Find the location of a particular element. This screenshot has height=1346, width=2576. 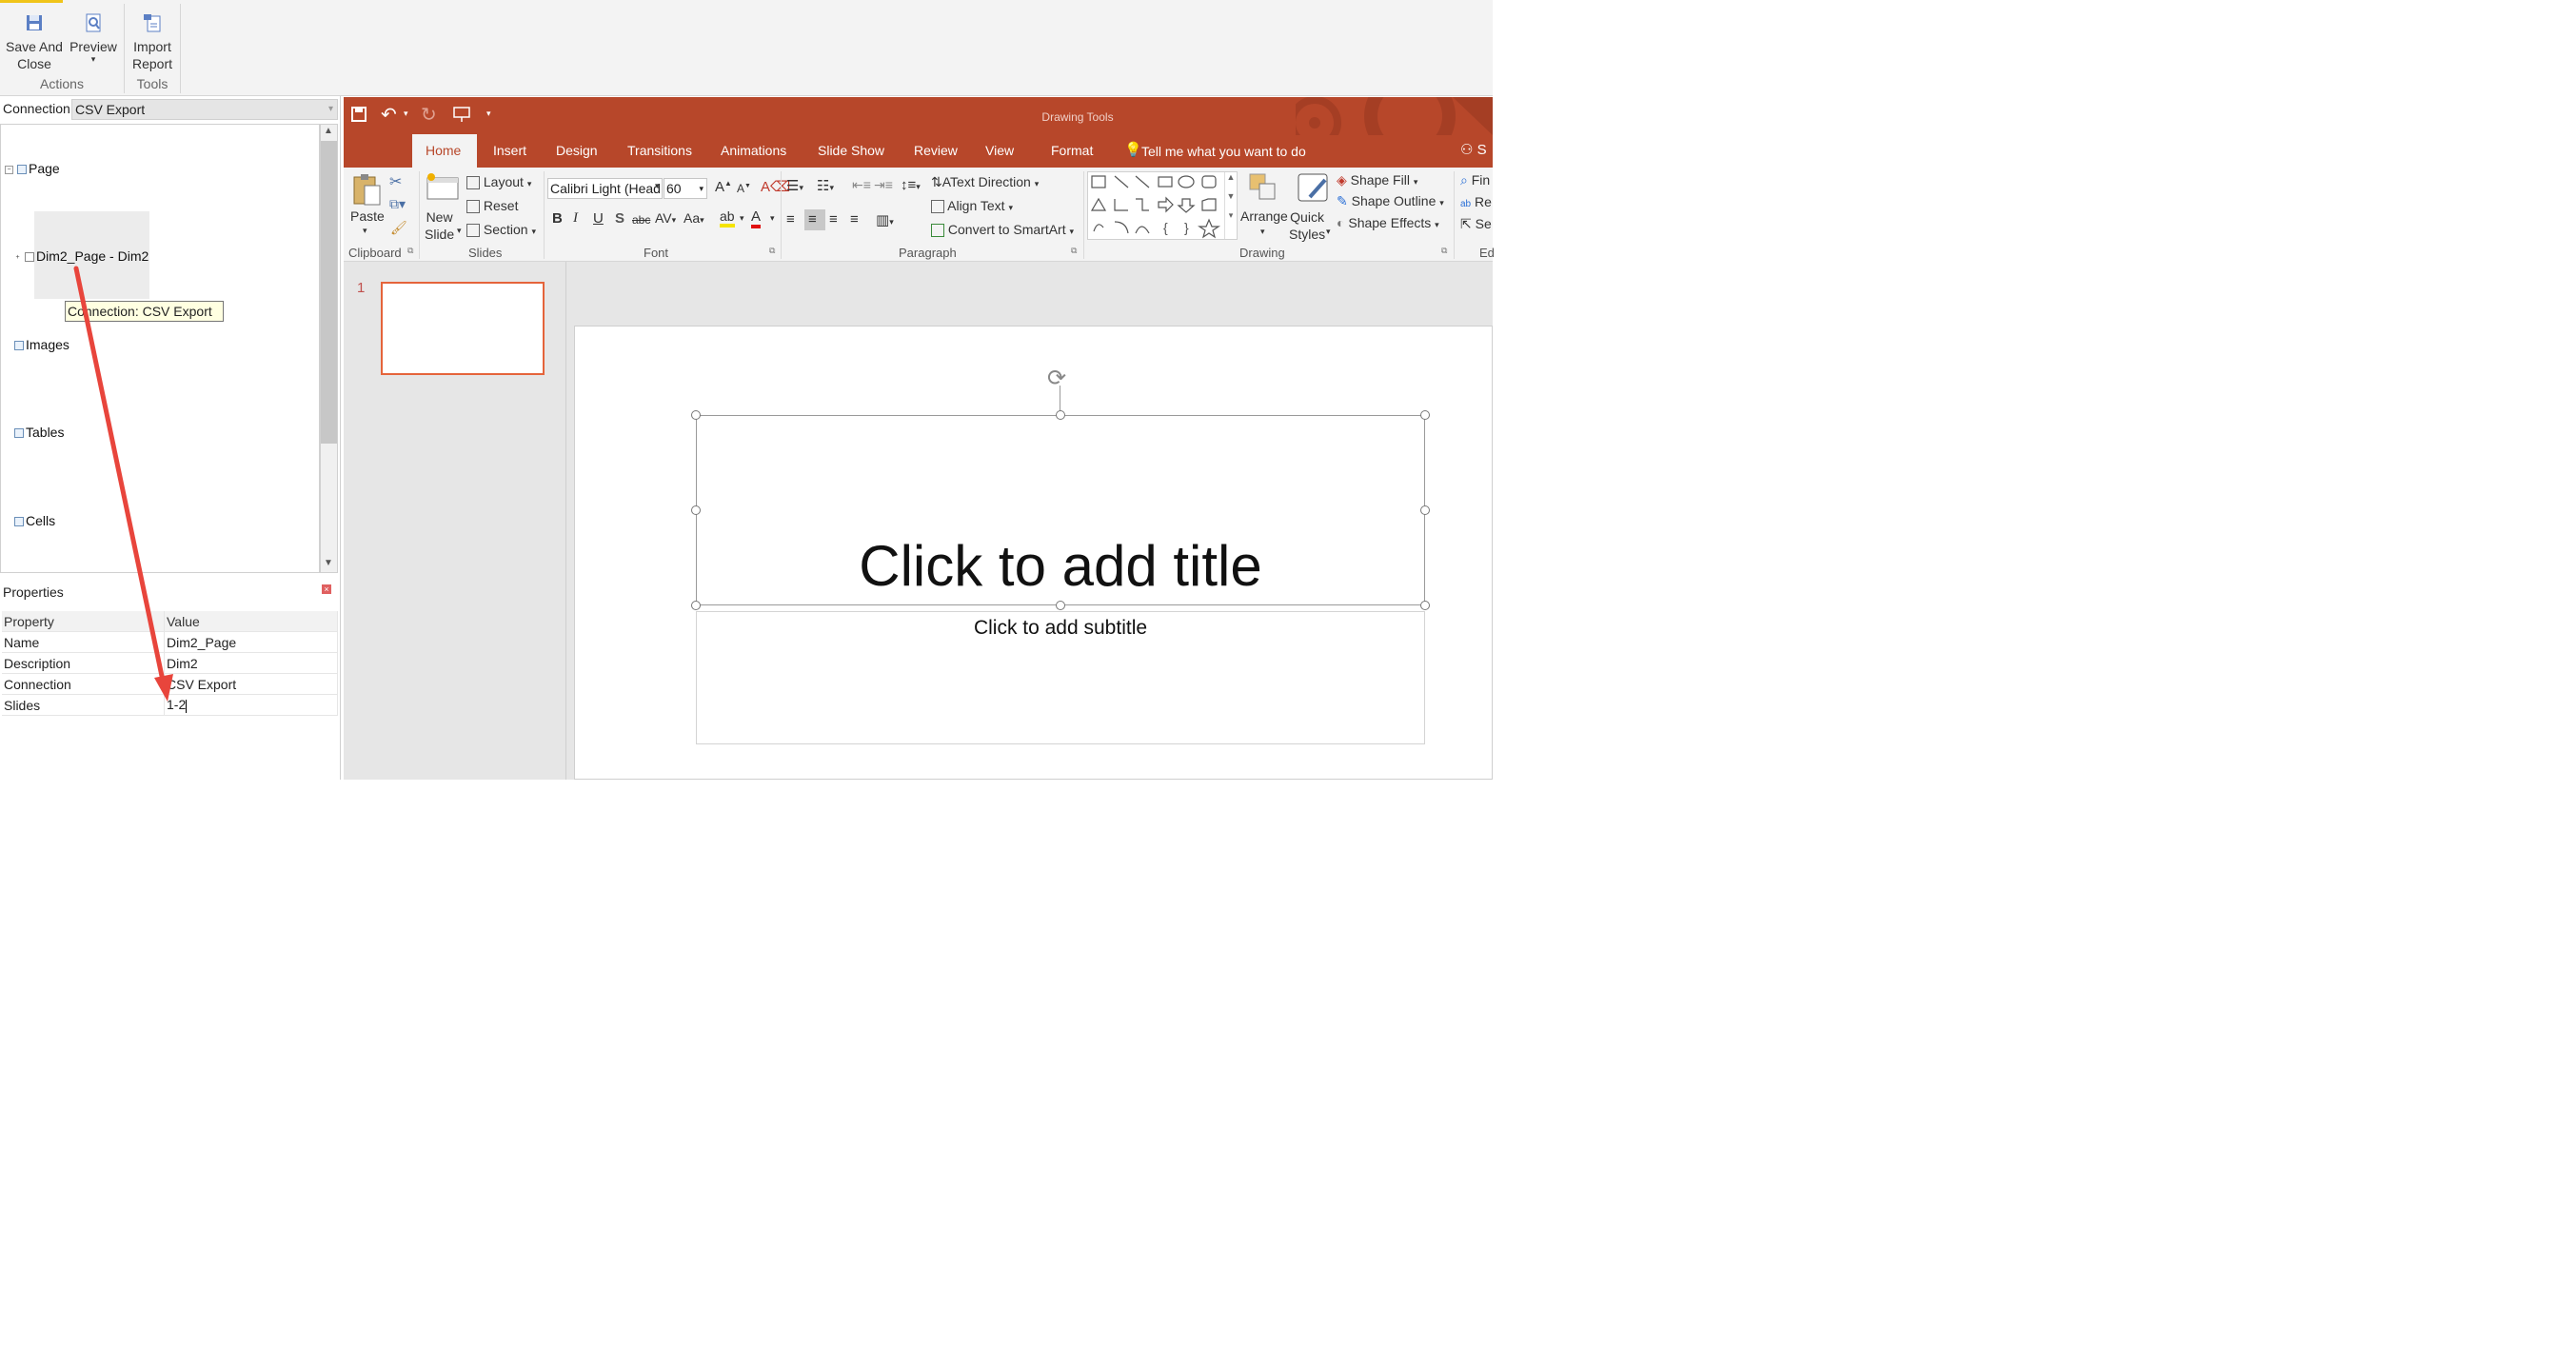

quick-styles-icon is located at coordinates (1314, 190).